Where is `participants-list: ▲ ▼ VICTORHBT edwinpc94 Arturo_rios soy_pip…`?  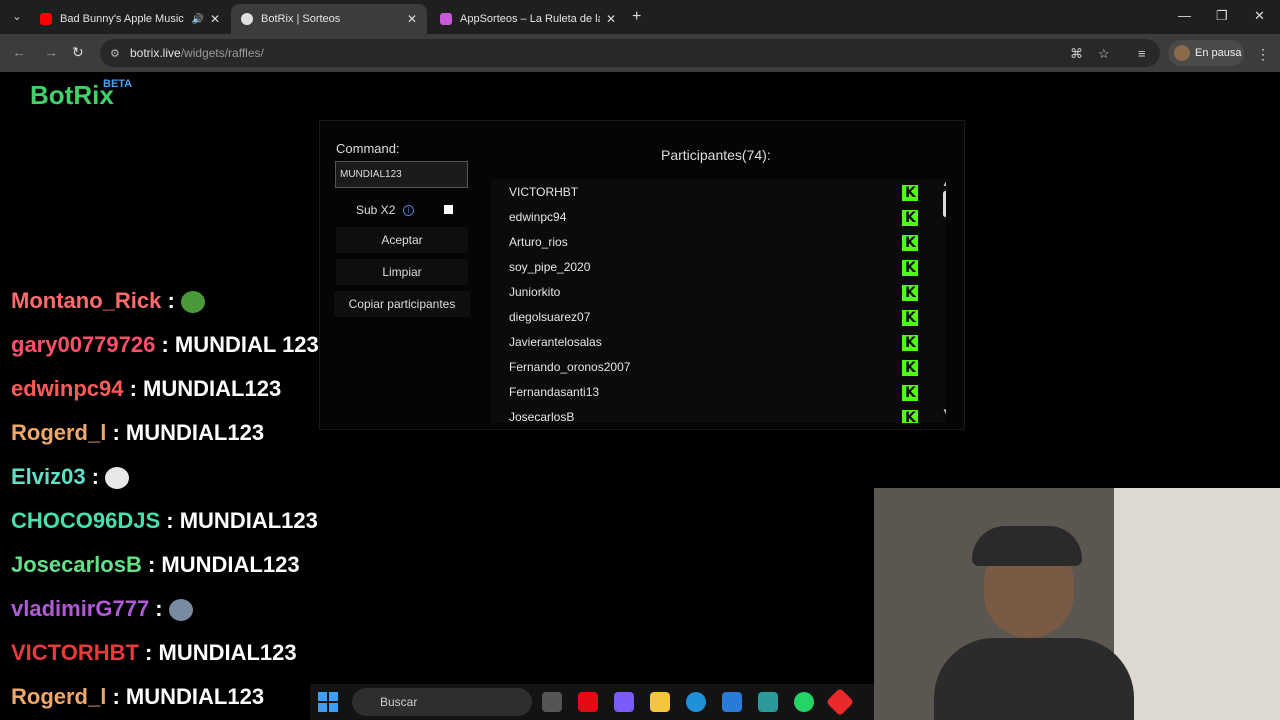 participants-list: ▲ ▼ VICTORHBT edwinpc94 Arturo_rios soy_pip… is located at coordinates (718, 301).